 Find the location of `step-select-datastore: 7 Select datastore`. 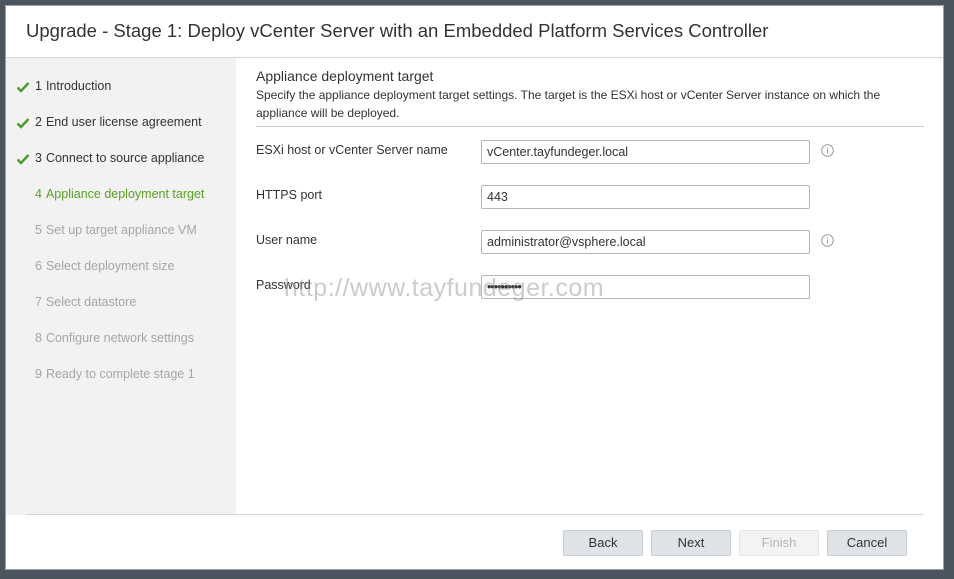

step-select-datastore: 7 Select datastore is located at coordinates (123, 302).